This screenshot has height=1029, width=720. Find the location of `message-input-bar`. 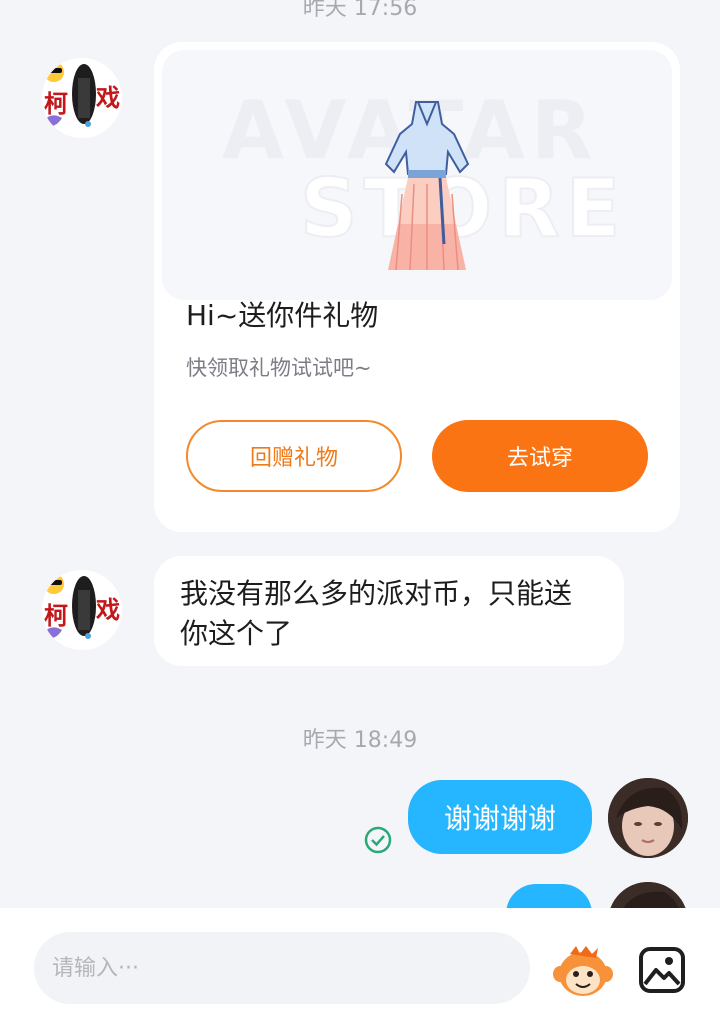

message-input-bar is located at coordinates (360, 968).